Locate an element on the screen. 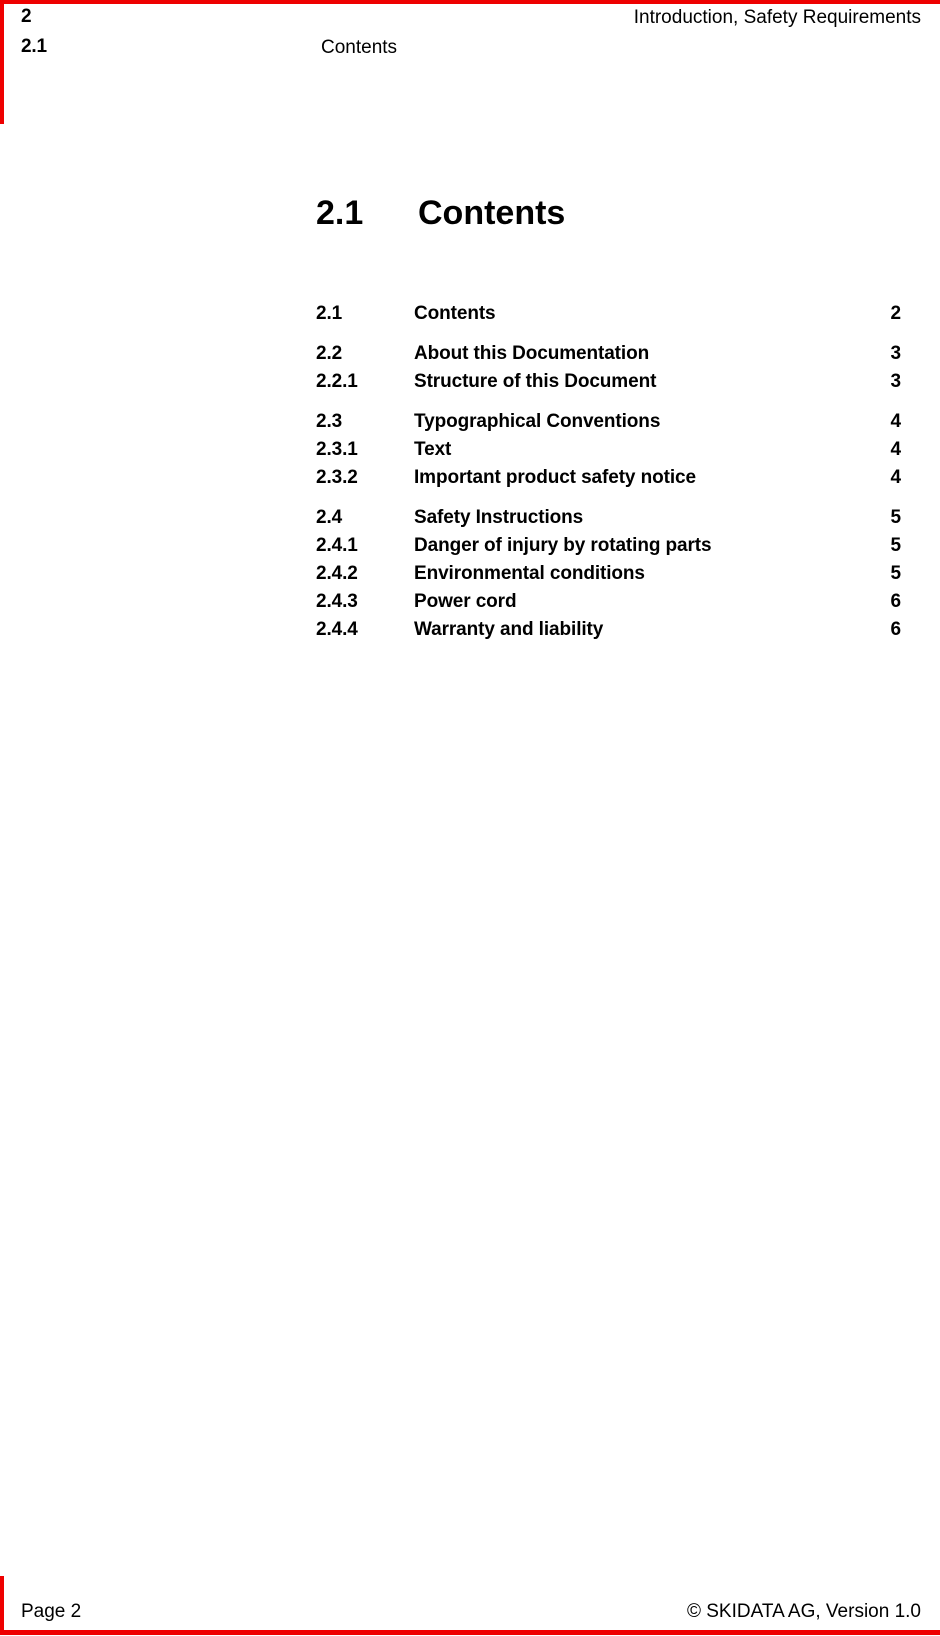 The width and height of the screenshot is (940, 1636). header-section-title: Contents is located at coordinates (359, 47).